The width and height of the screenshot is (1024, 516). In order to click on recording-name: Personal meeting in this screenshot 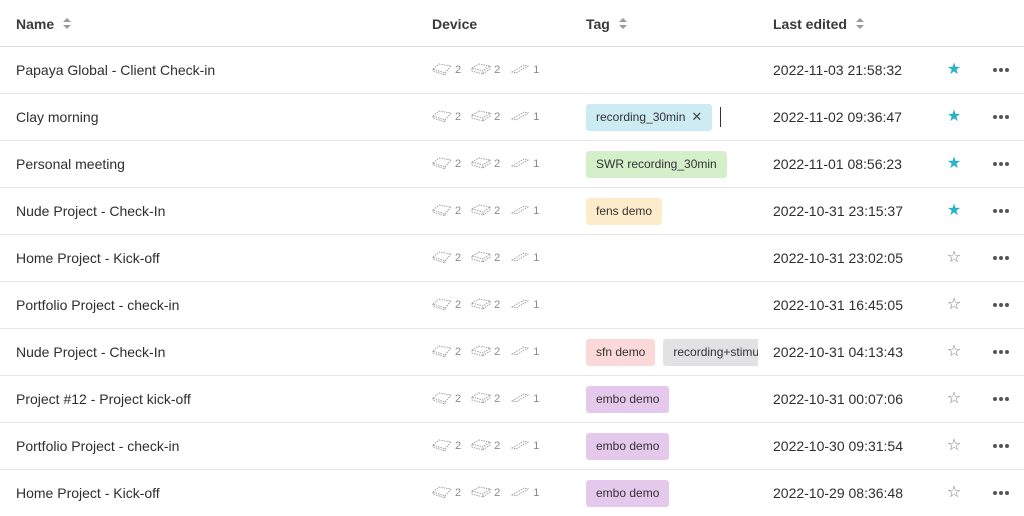, I will do `click(216, 164)`.